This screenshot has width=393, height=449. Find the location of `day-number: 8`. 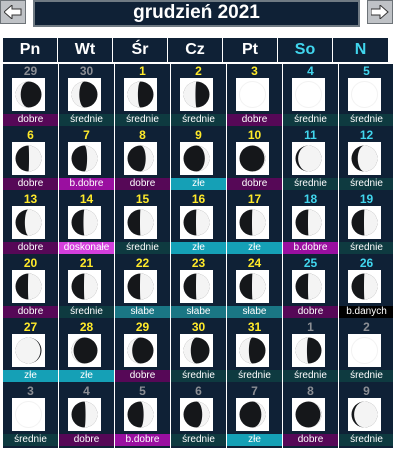

day-number: 8 is located at coordinates (142, 135).